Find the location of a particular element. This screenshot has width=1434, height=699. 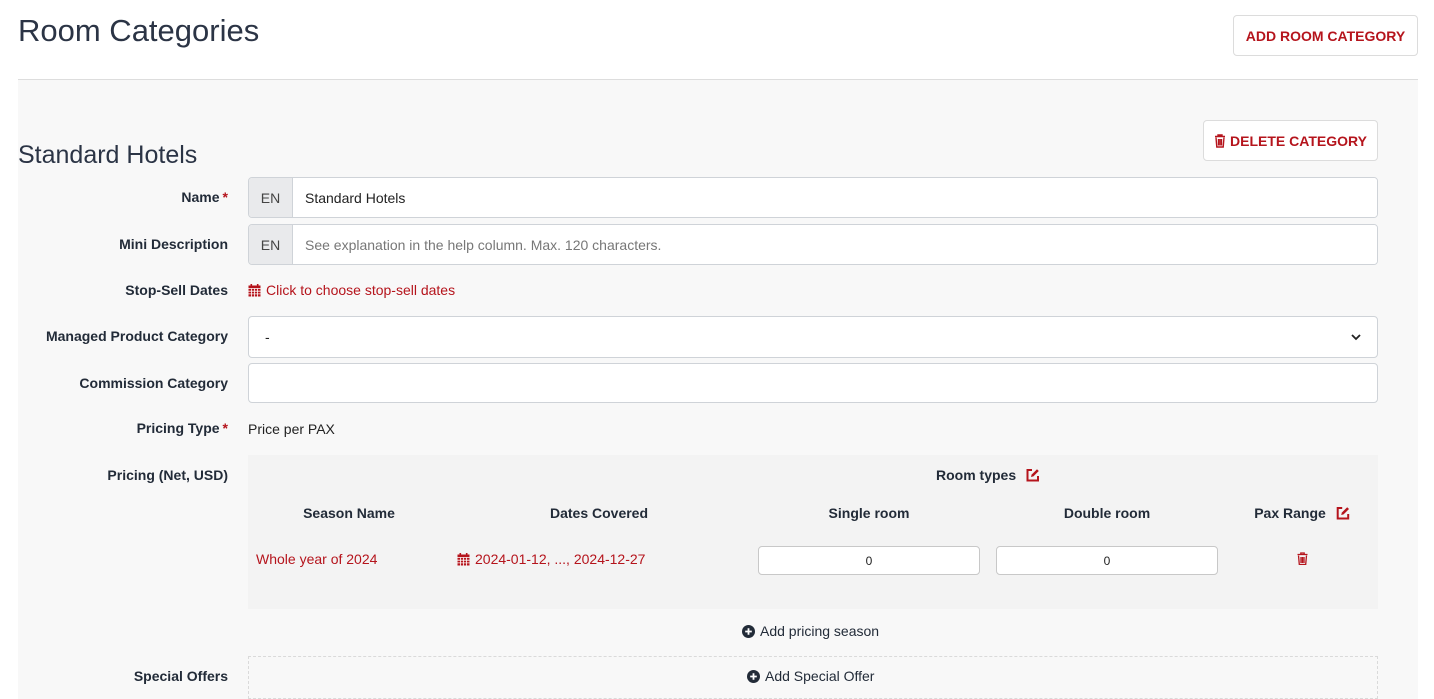

stop-sell-dates-link: Click to choose stop-sell dates is located at coordinates (351, 290).